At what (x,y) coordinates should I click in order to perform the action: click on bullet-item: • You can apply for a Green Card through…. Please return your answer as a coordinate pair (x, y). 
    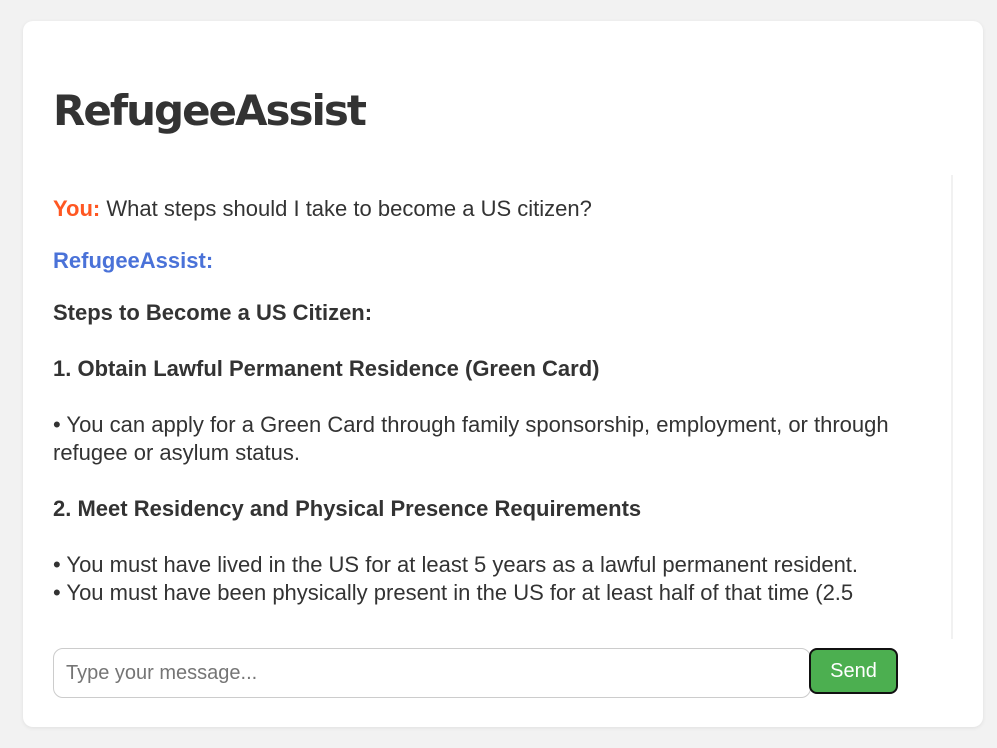
    Looking at the image, I should click on (471, 438).